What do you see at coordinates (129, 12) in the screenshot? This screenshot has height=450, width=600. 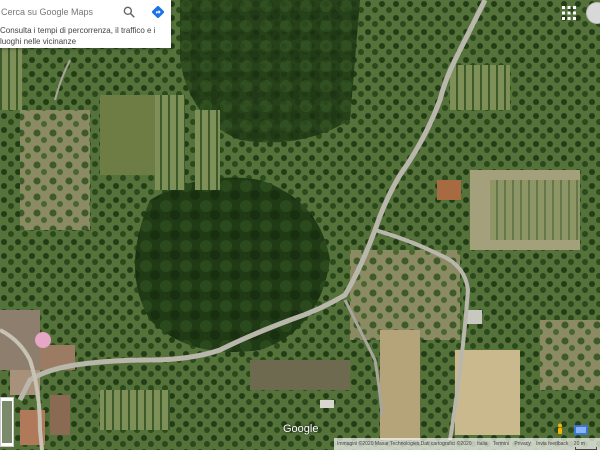 I see `search-icon` at bounding box center [129, 12].